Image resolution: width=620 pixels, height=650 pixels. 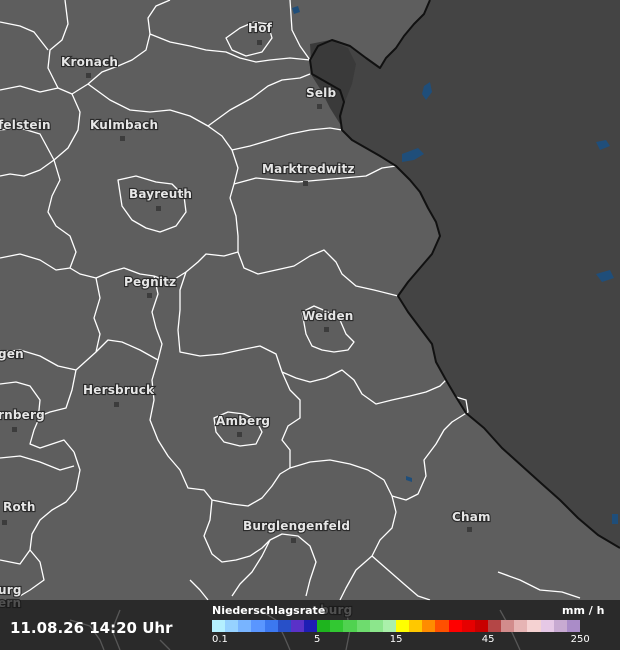 What do you see at coordinates (150, 282) in the screenshot?
I see `city-label-pegnitz: Pegnitz` at bounding box center [150, 282].